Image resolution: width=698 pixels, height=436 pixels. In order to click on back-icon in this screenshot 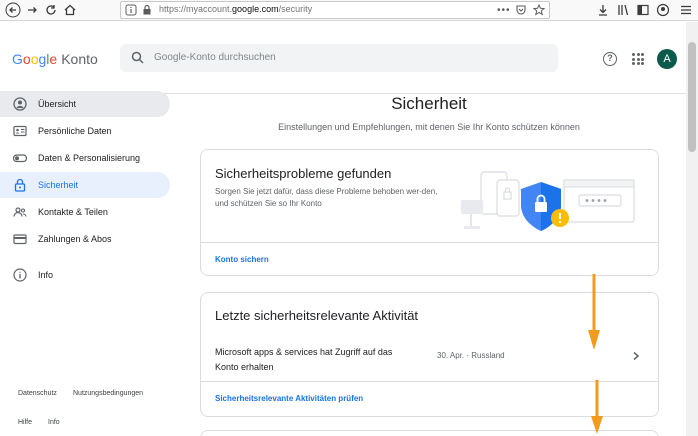, I will do `click(13, 10)`.